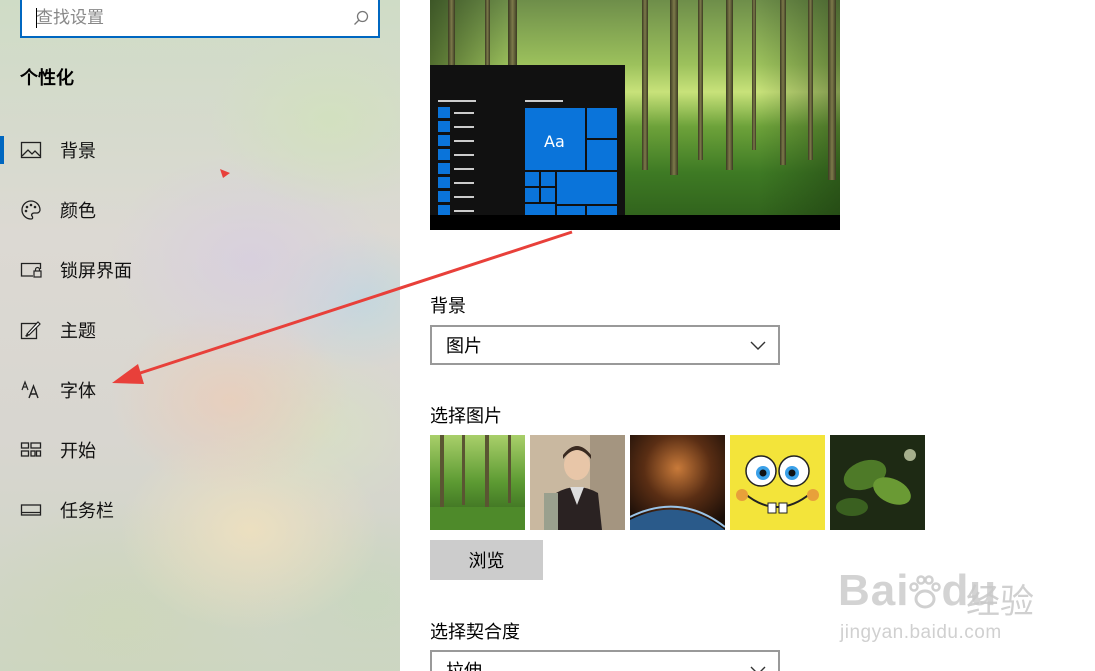 This screenshot has width=1095, height=671. What do you see at coordinates (31, 150) in the screenshot?
I see `picture-icon` at bounding box center [31, 150].